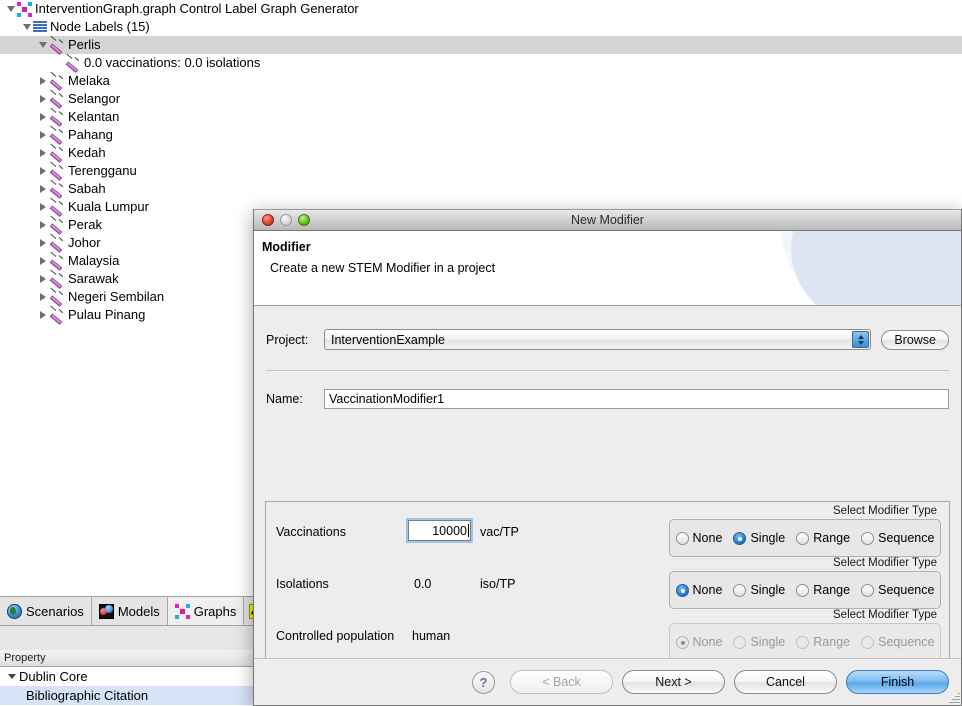 The height and width of the screenshot is (706, 962). What do you see at coordinates (129, 611) in the screenshot?
I see `tab-models: Models` at bounding box center [129, 611].